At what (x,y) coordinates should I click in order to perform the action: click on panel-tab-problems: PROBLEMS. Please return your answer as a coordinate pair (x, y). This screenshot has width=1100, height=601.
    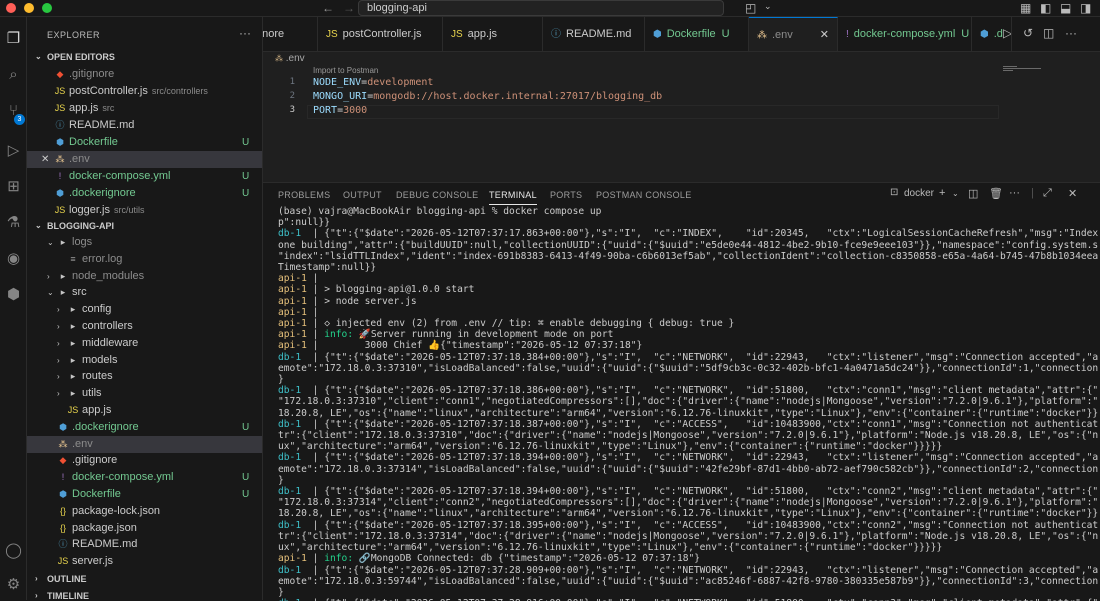
    Looking at the image, I should click on (304, 197).